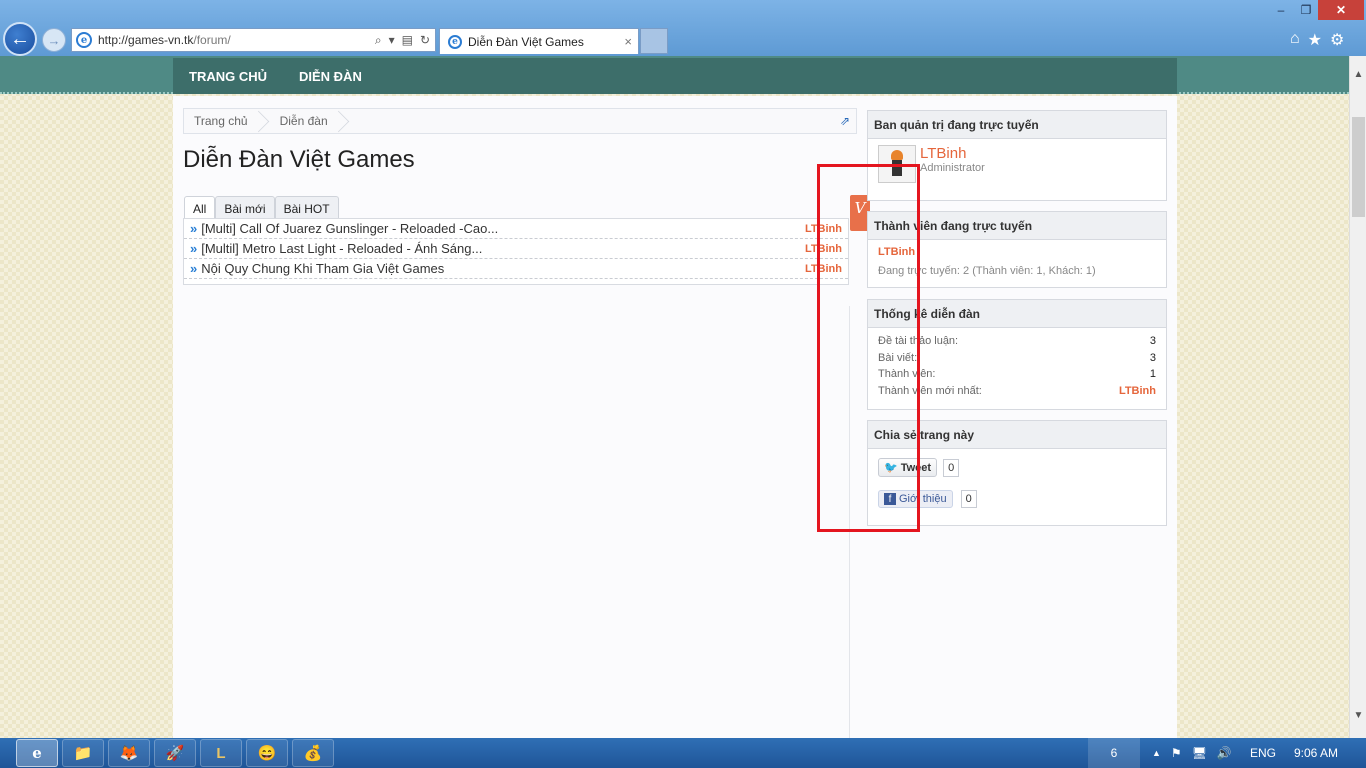 The image size is (1366, 768). I want to click on ie-icon: e, so click(84, 40).